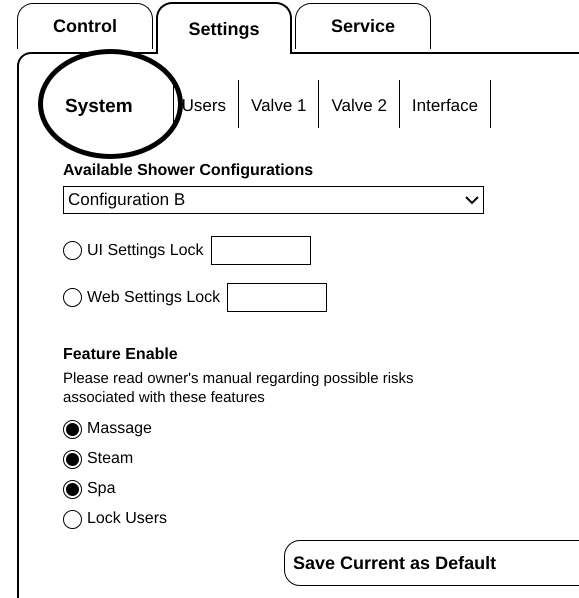  Describe the element at coordinates (446, 104) in the screenshot. I see `subtab: Interface` at that location.